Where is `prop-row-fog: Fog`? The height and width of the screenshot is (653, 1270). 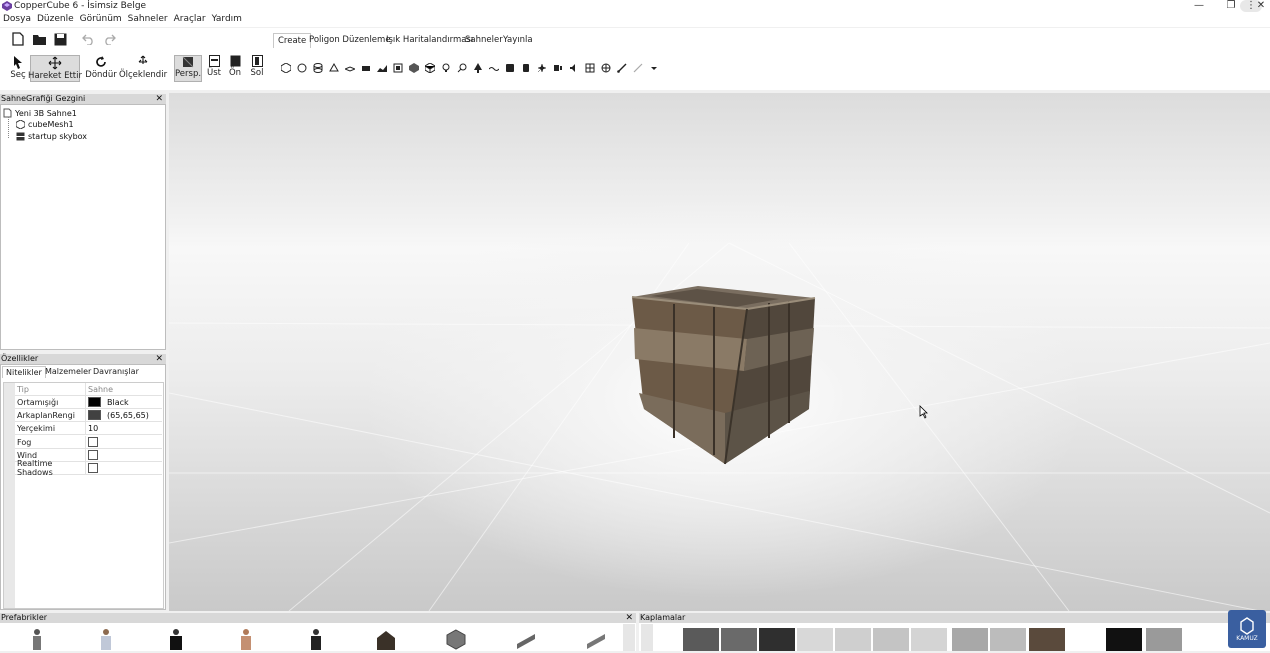
prop-row-fog: Fog is located at coordinates (88, 442).